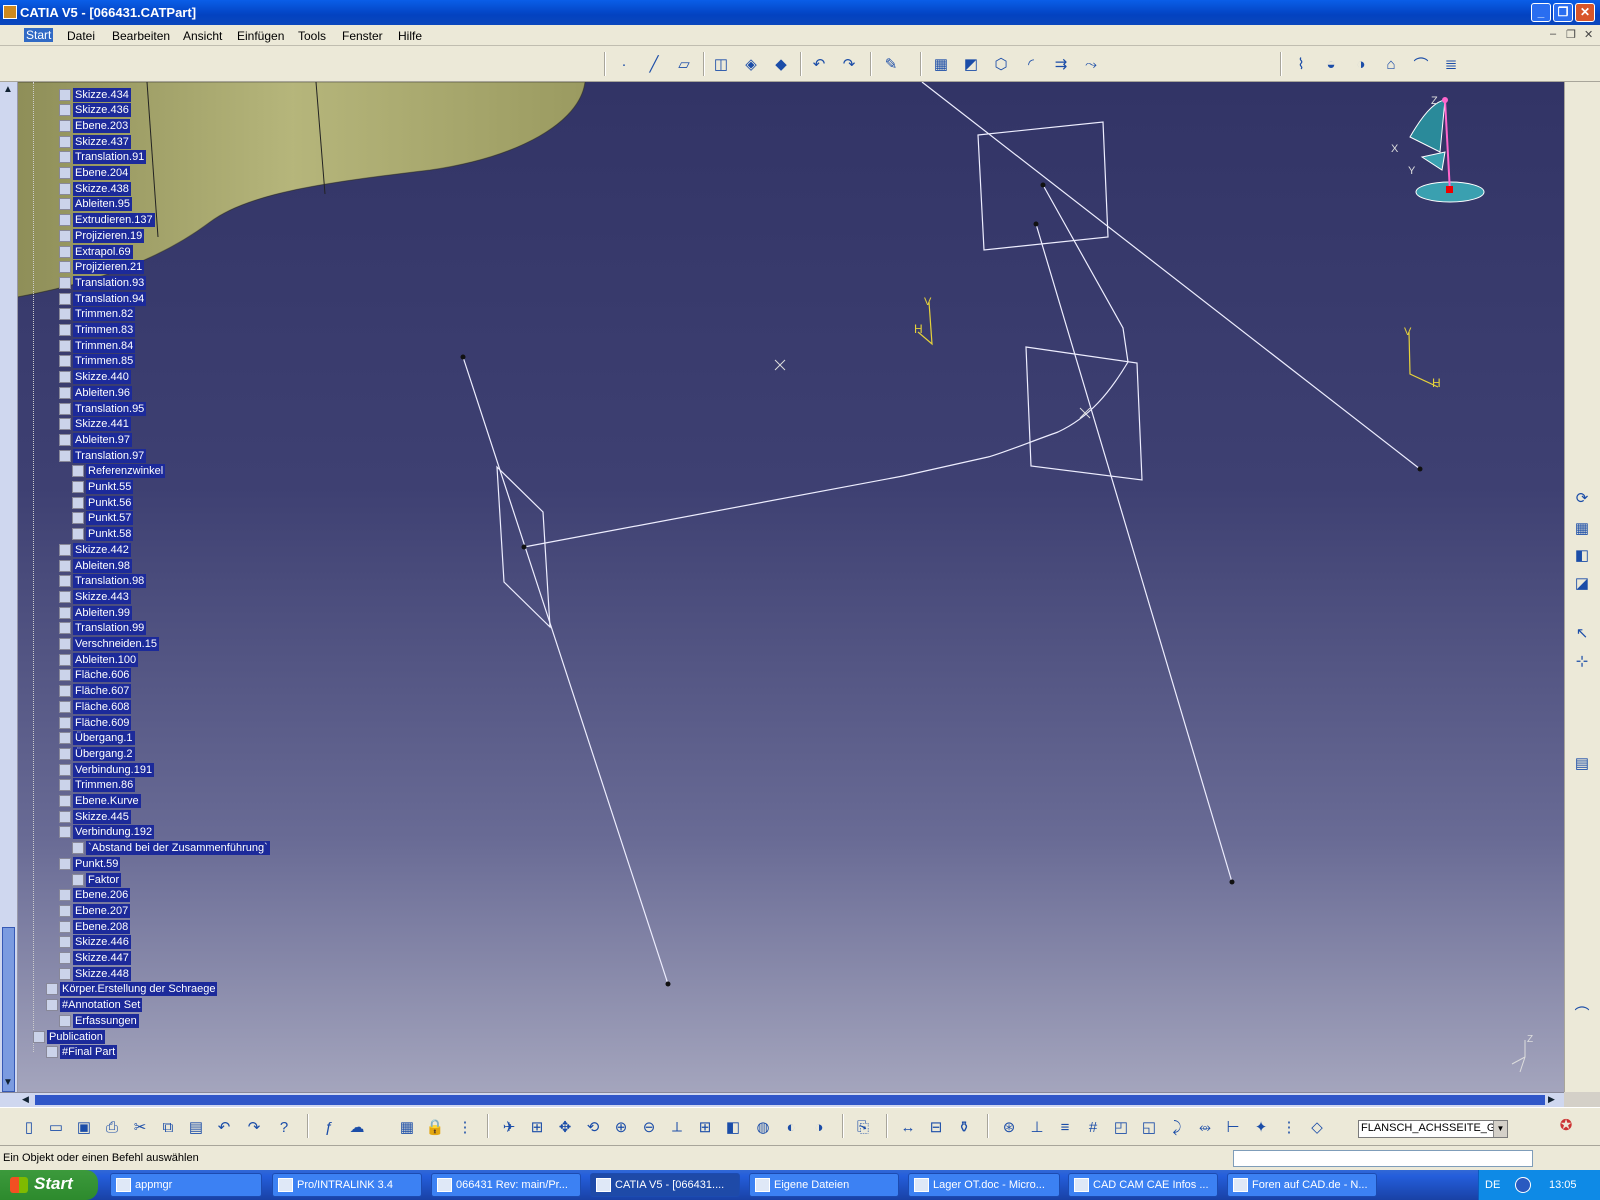 The image size is (1600, 1200). I want to click on tree-node: Skizze.436, so click(95, 110).